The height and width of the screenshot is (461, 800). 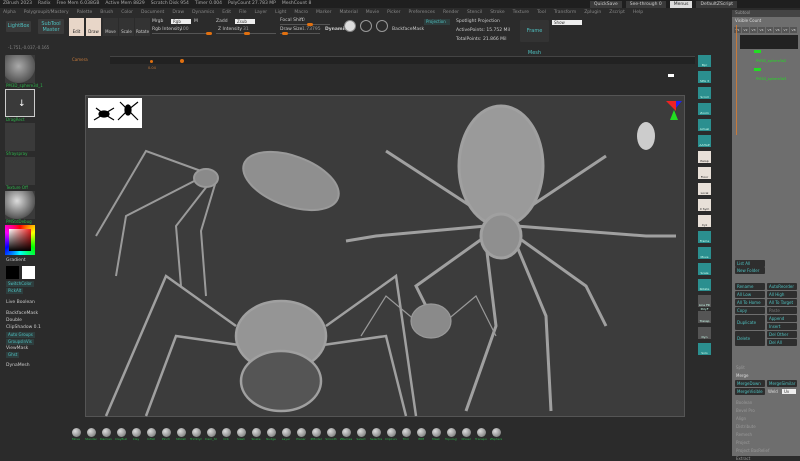 I want to click on menu-document: Document, so click(x=152, y=13).